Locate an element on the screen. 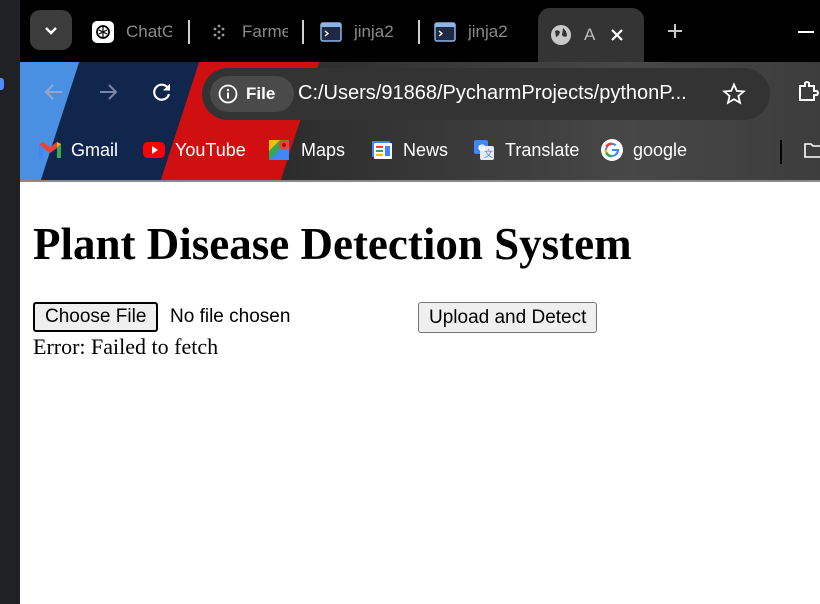  reload-button is located at coordinates (162, 92).